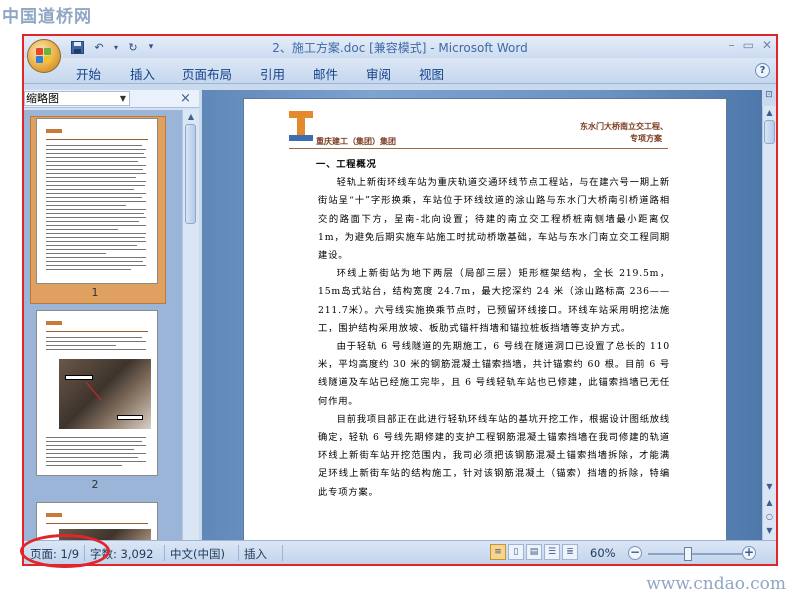  Describe the element at coordinates (77, 98) in the screenshot. I see `navigation-view-select: 缩略图 ▼` at that location.